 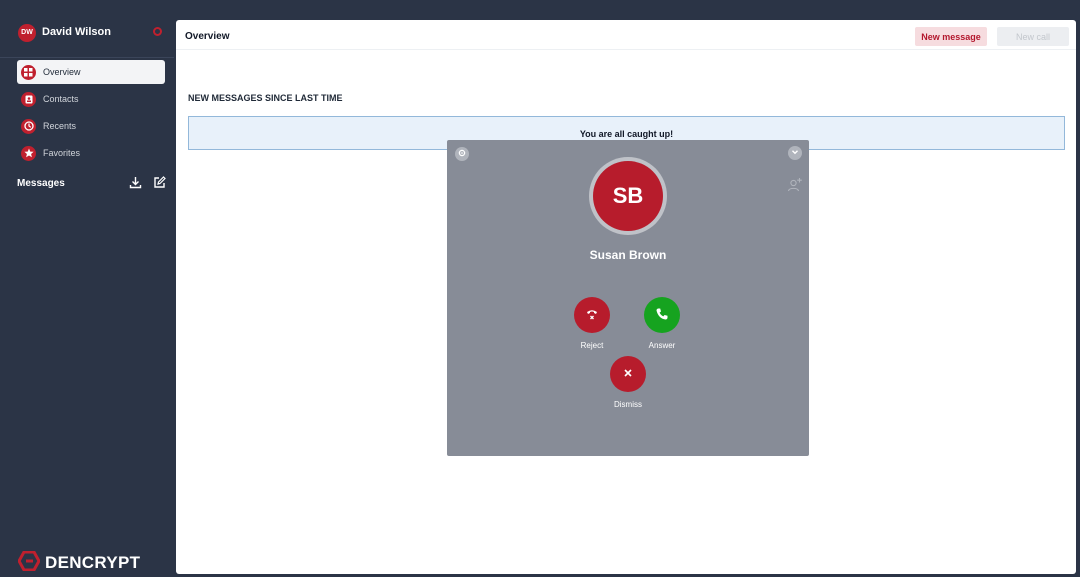 I want to click on brand-name: DENCRYPT, so click(x=93, y=562).